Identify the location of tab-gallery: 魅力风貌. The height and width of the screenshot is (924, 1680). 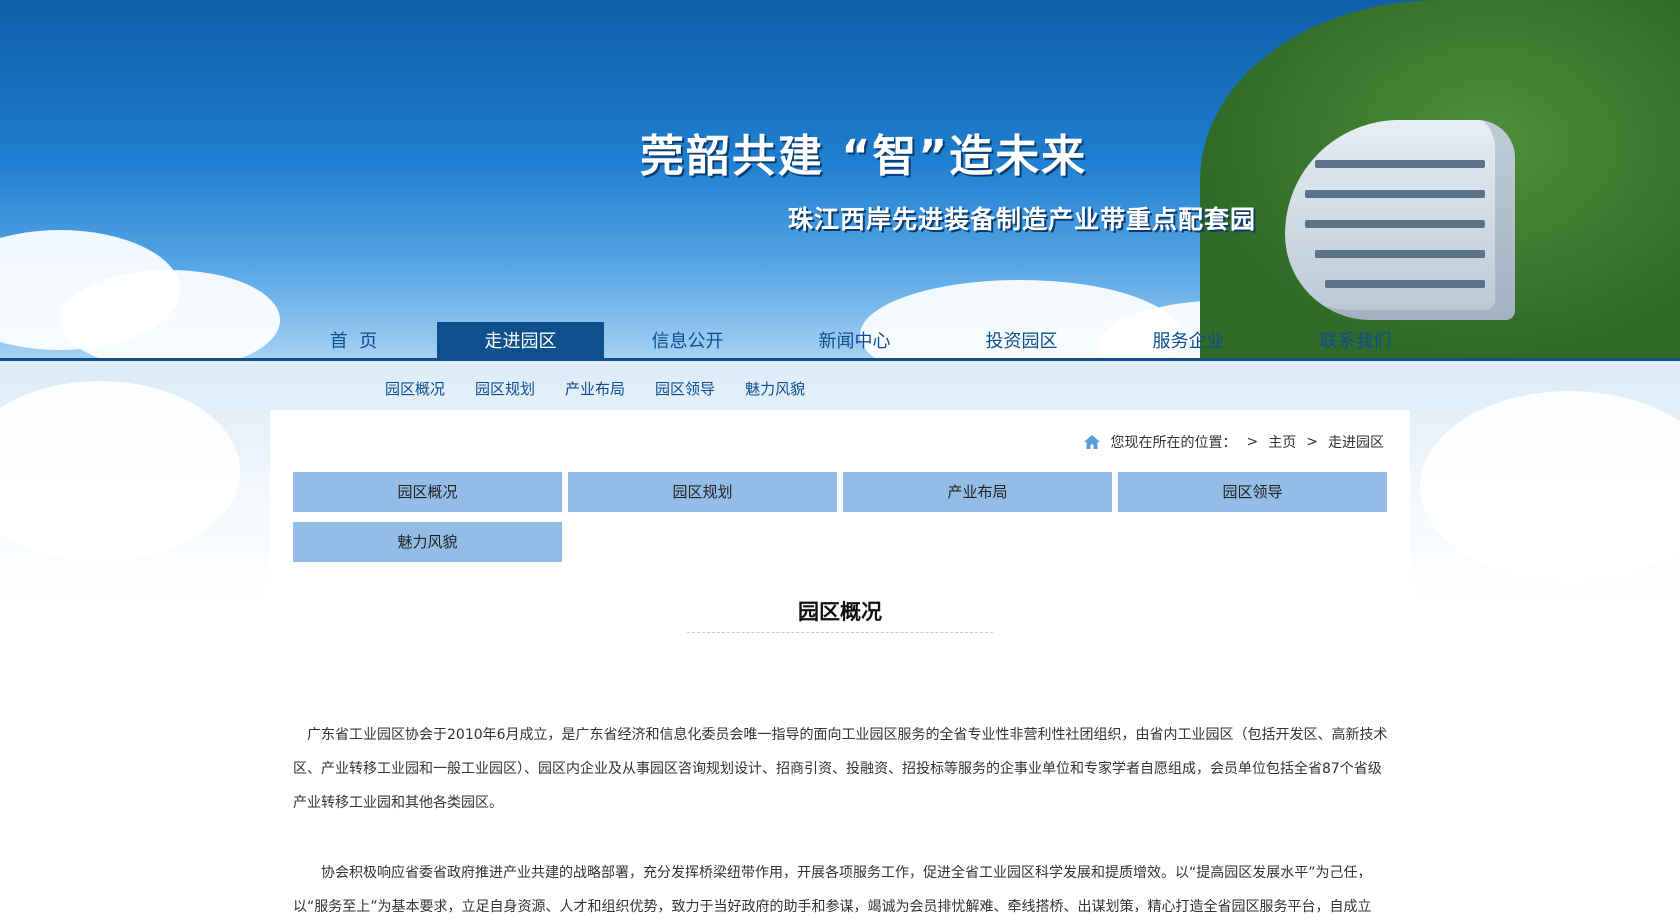
(427, 542).